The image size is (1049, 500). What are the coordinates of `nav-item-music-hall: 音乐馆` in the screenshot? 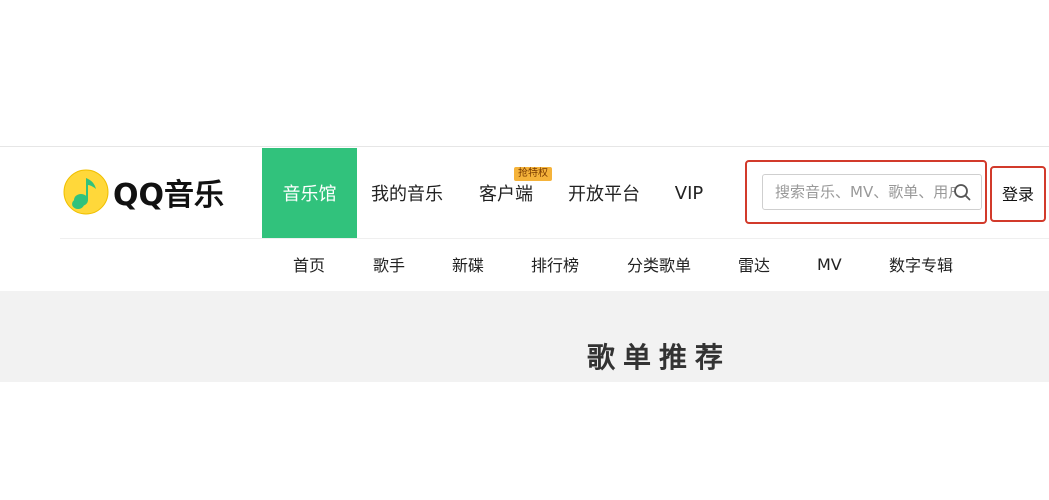 It's located at (309, 193).